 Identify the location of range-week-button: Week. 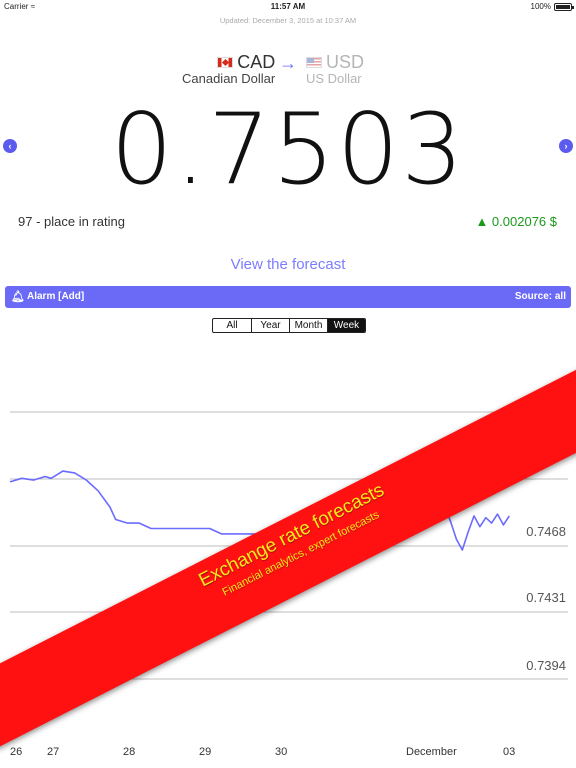
(346, 325).